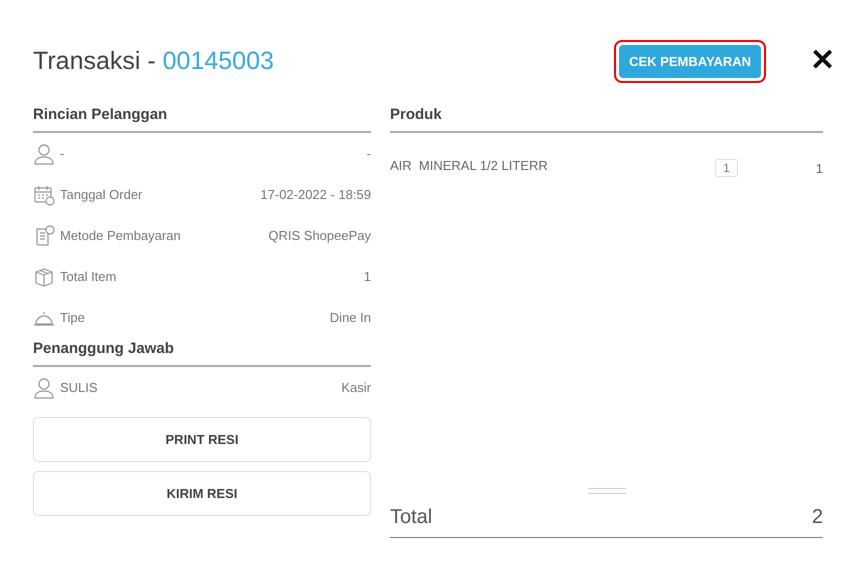  What do you see at coordinates (44, 195) in the screenshot?
I see `calendar-icon` at bounding box center [44, 195].